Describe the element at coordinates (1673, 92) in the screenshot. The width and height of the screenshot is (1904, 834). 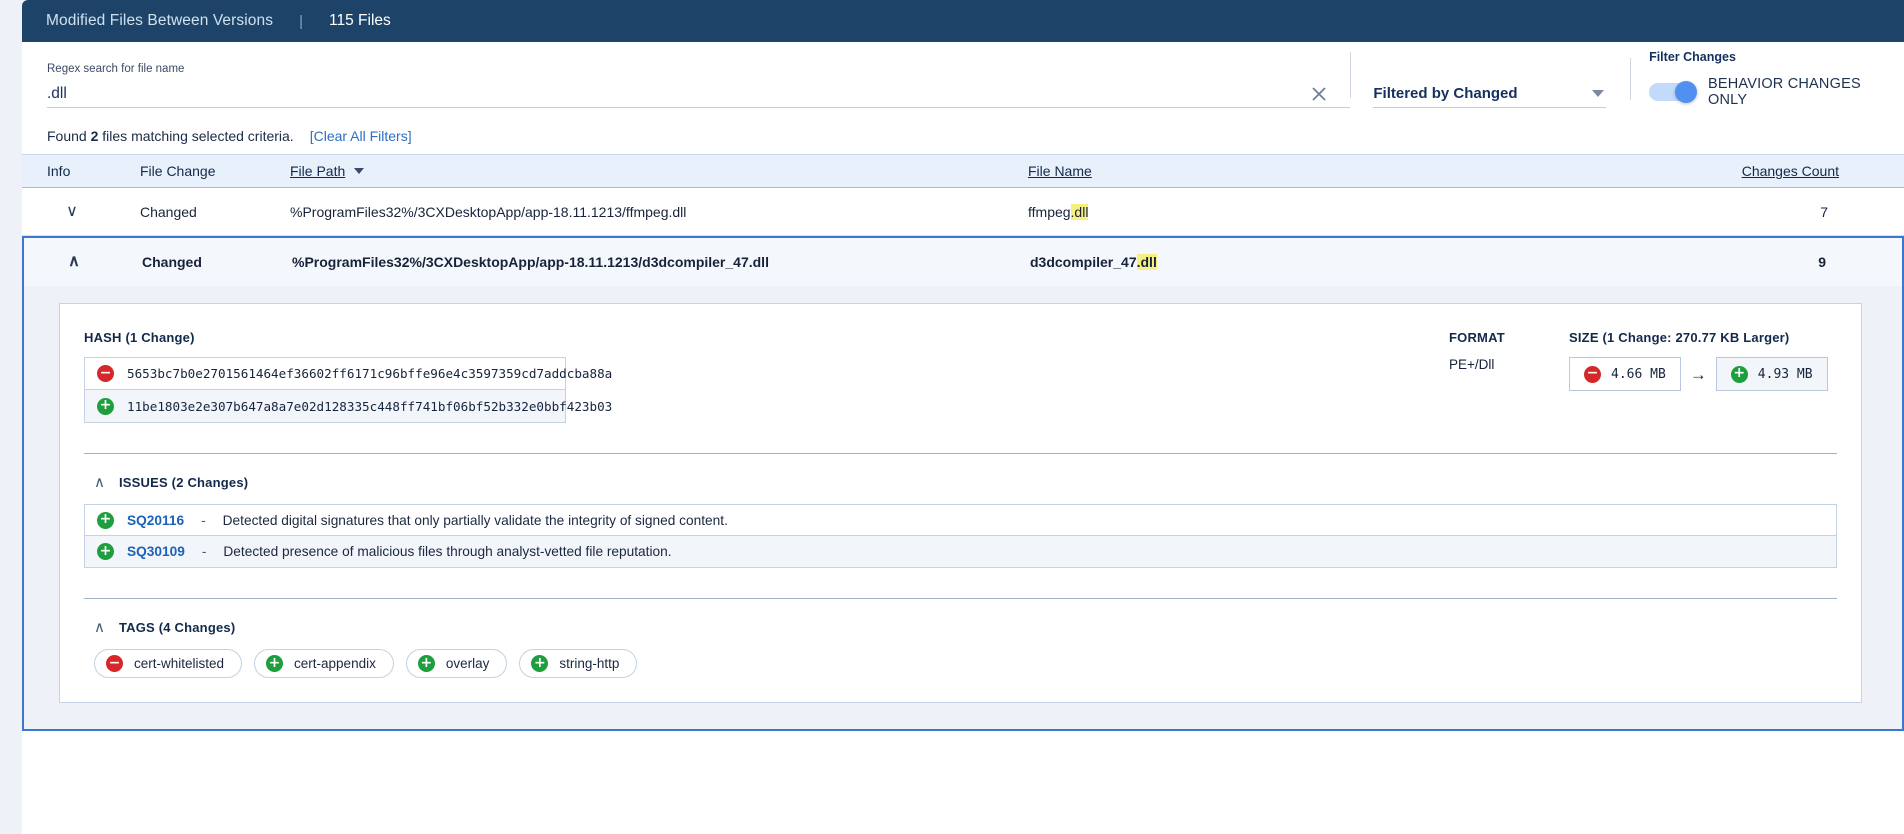
I see `behavior-changes-toggle` at that location.